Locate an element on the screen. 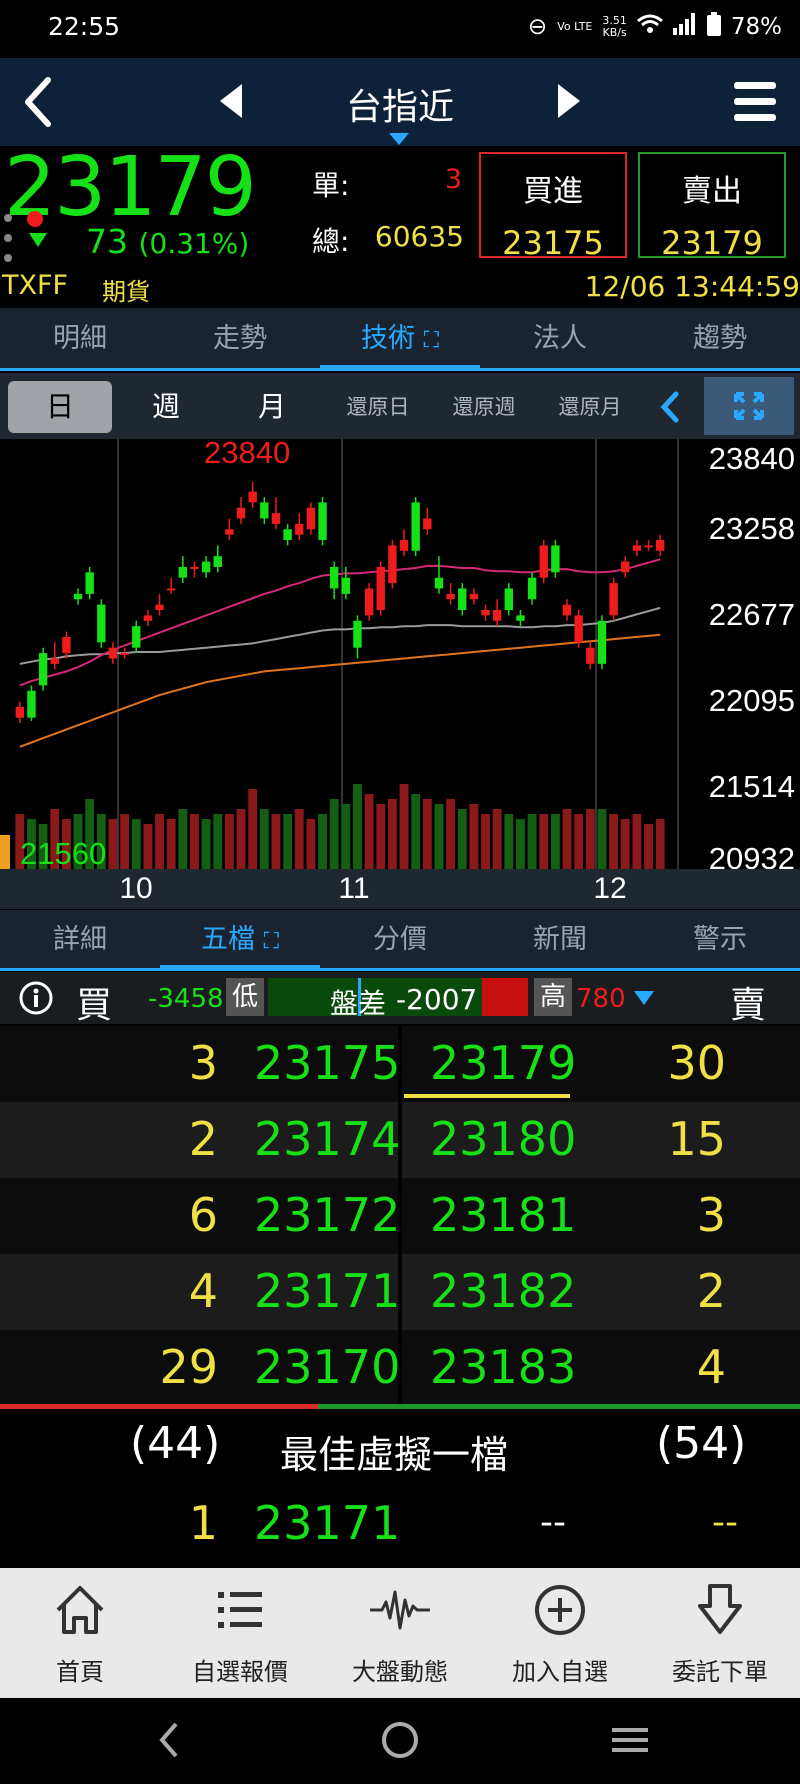  period-week: 週 is located at coordinates (166, 407).